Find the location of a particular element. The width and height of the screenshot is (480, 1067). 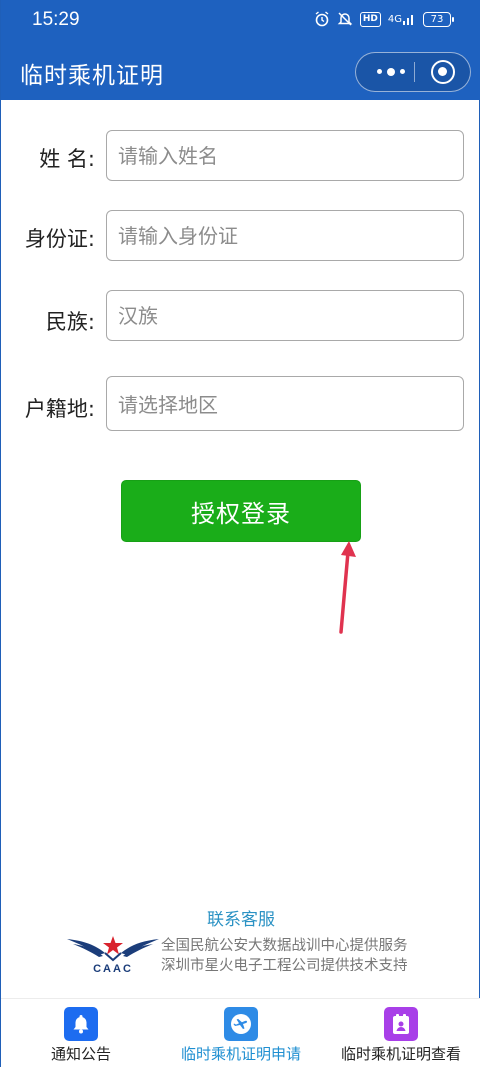

name-field-box is located at coordinates (285, 155).